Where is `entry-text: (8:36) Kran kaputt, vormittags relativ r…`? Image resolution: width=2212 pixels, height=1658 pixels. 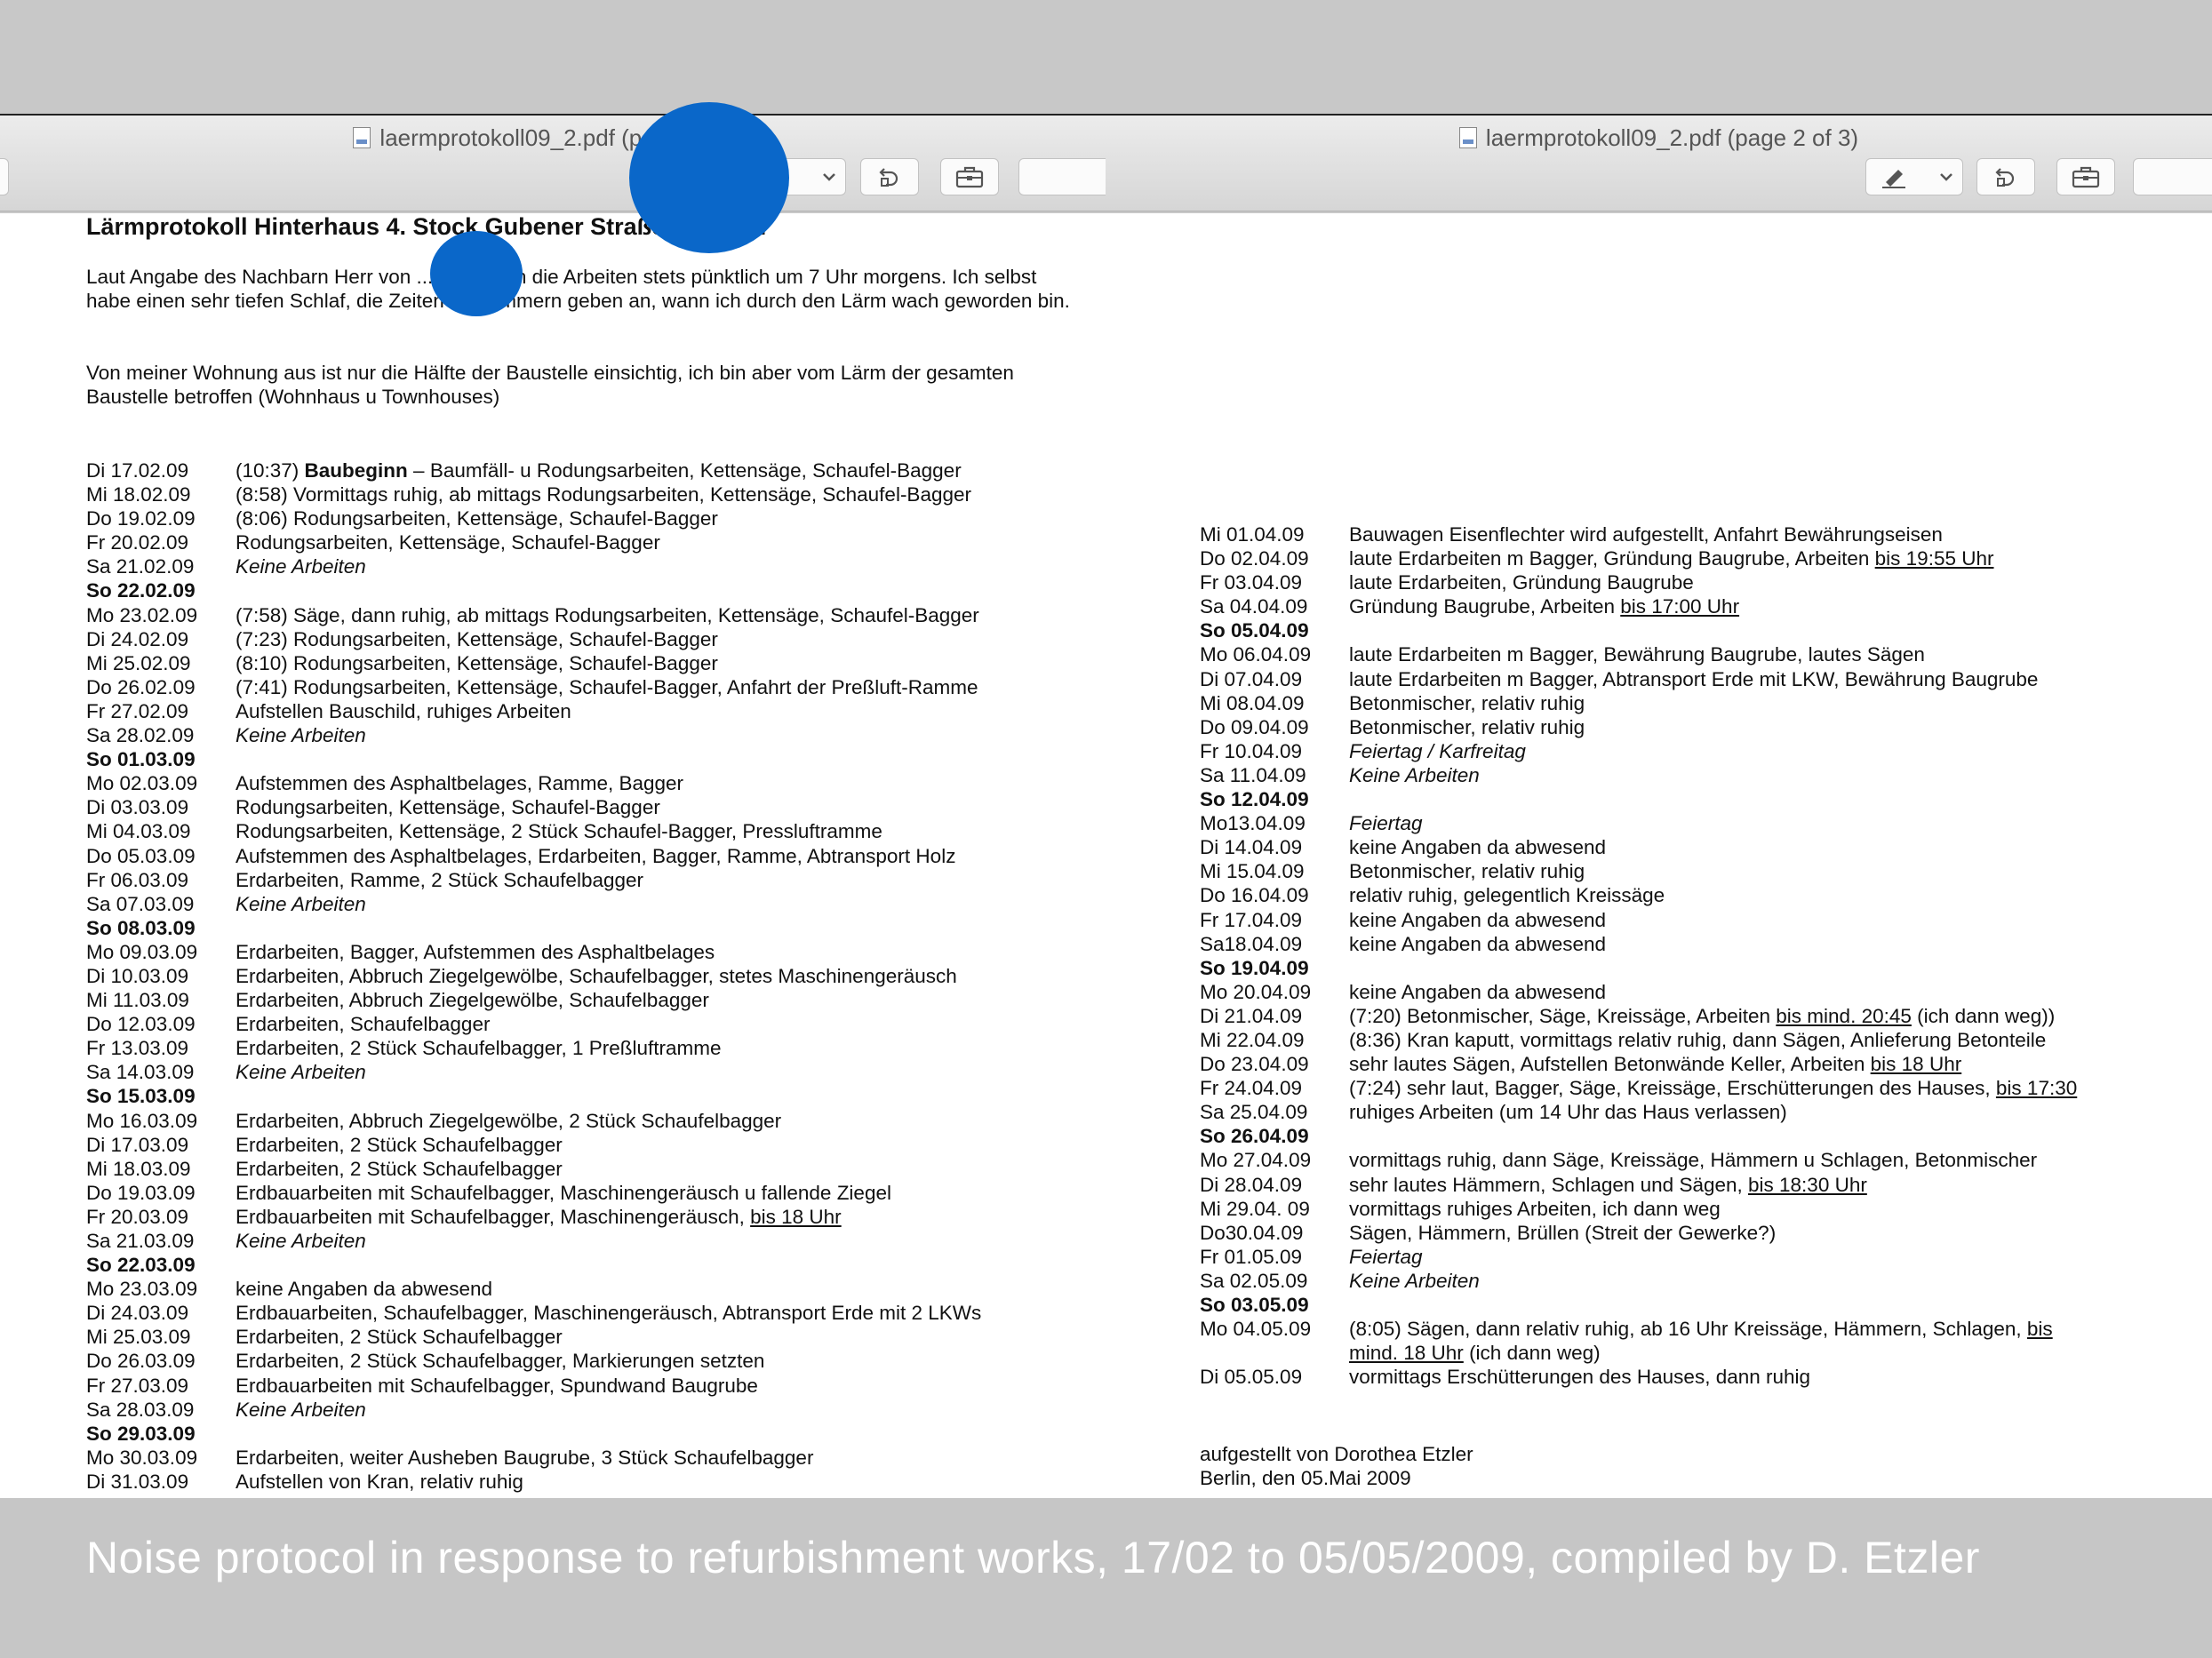 entry-text: (8:36) Kran kaputt, vormittags relativ r… is located at coordinates (1698, 1039).